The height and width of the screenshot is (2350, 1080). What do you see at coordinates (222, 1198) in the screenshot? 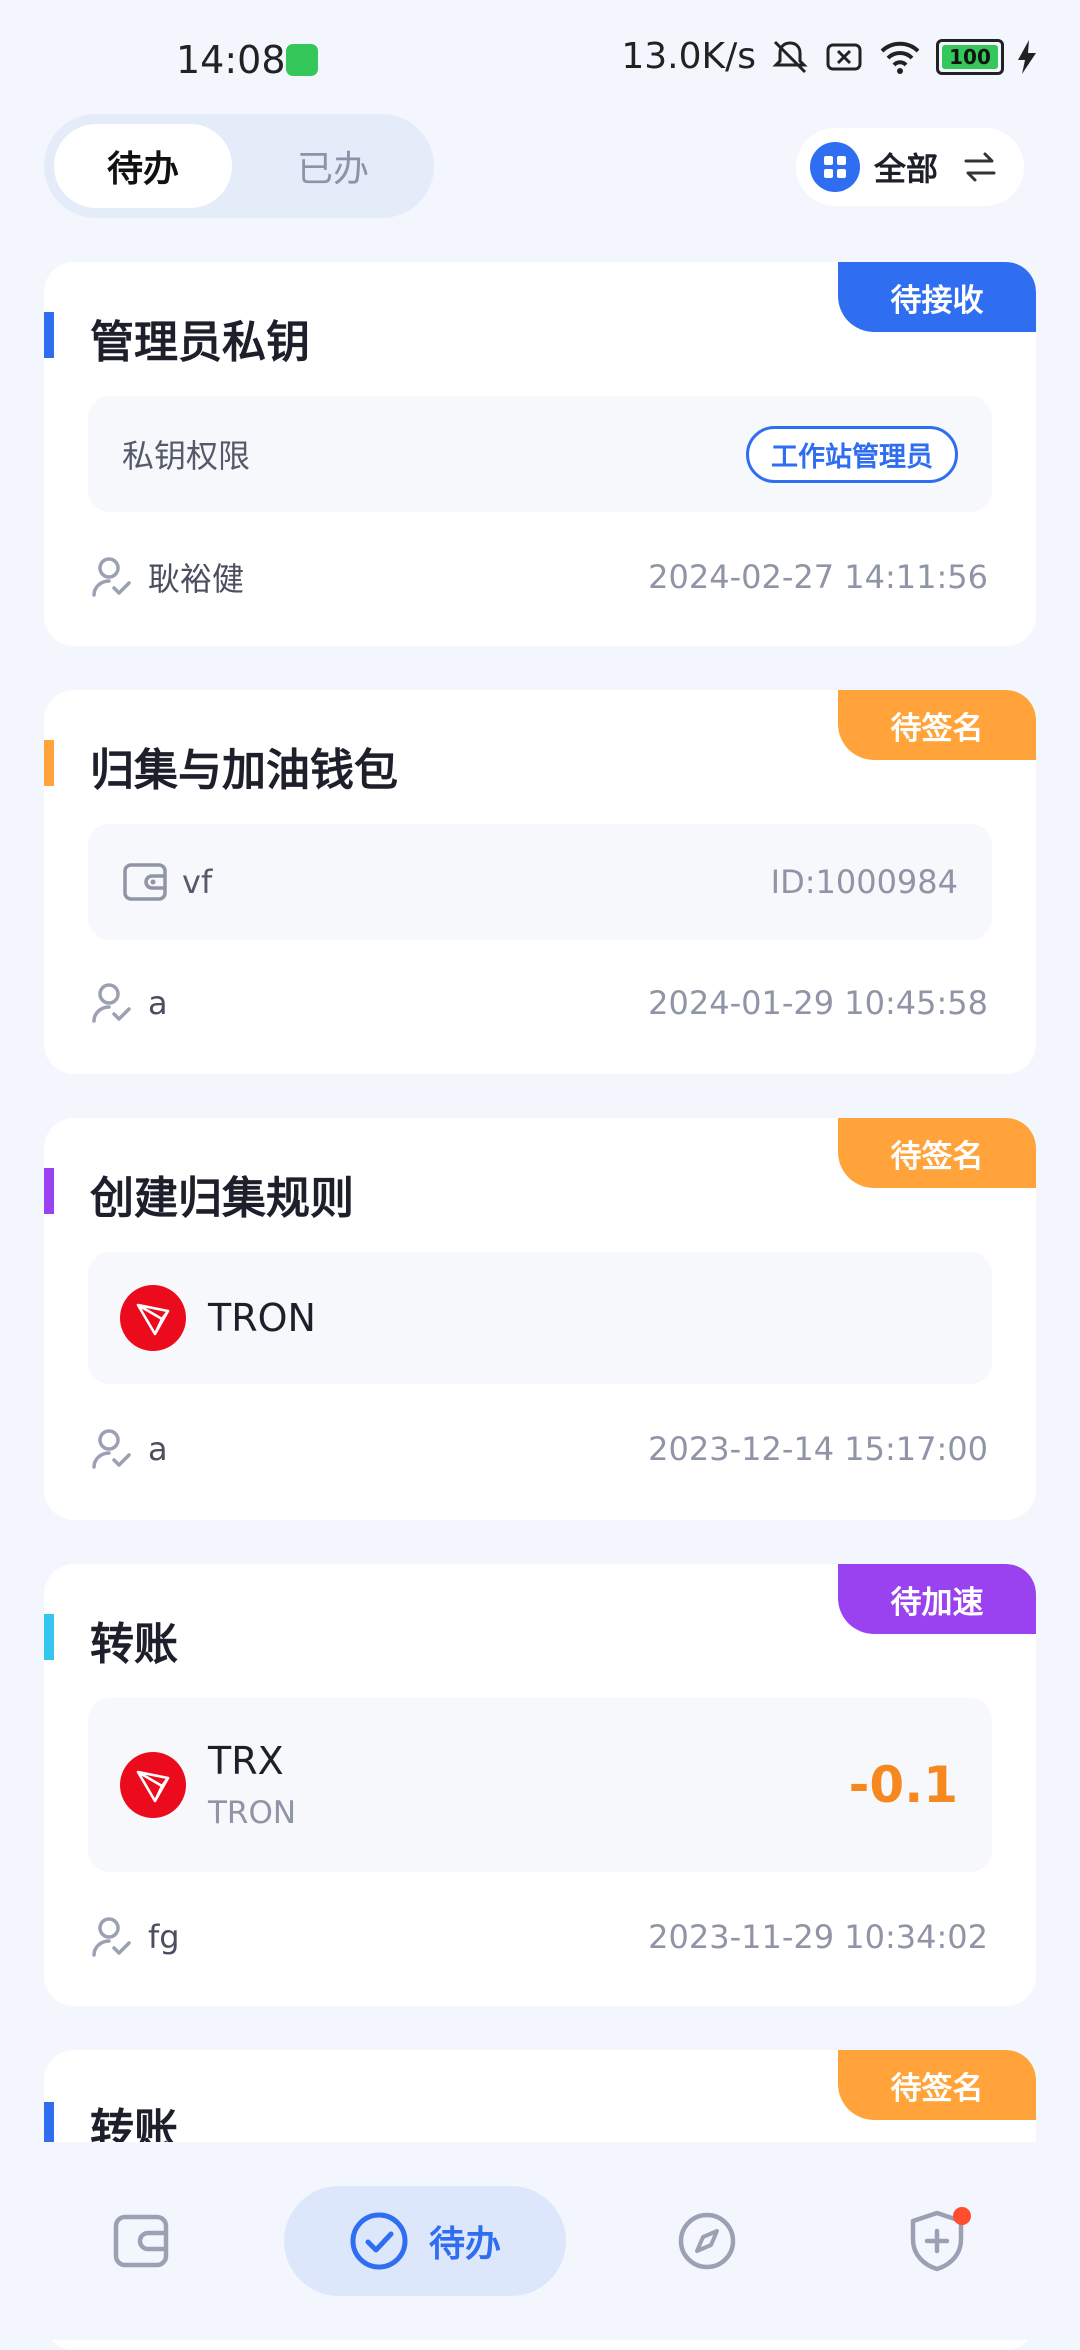
I see `card-title: 创建归集规则` at bounding box center [222, 1198].